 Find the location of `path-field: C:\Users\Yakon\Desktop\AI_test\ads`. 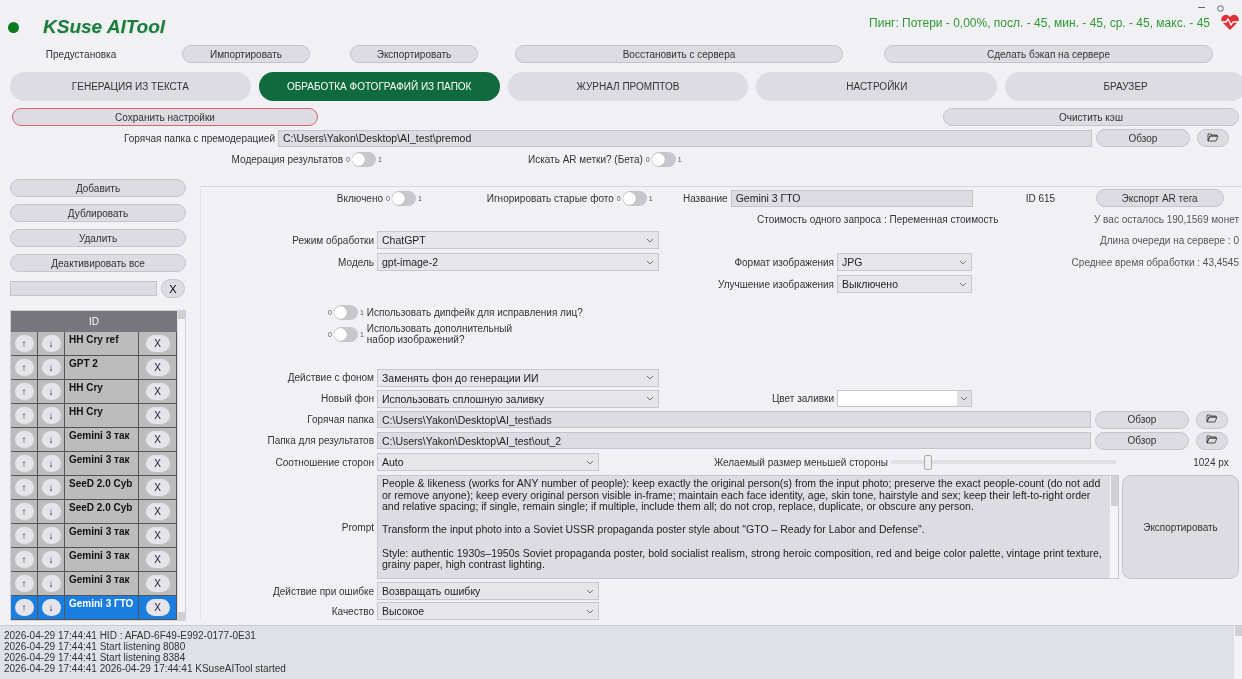

path-field: C:\Users\Yakon\Desktop\AI_test\ads is located at coordinates (734, 419).